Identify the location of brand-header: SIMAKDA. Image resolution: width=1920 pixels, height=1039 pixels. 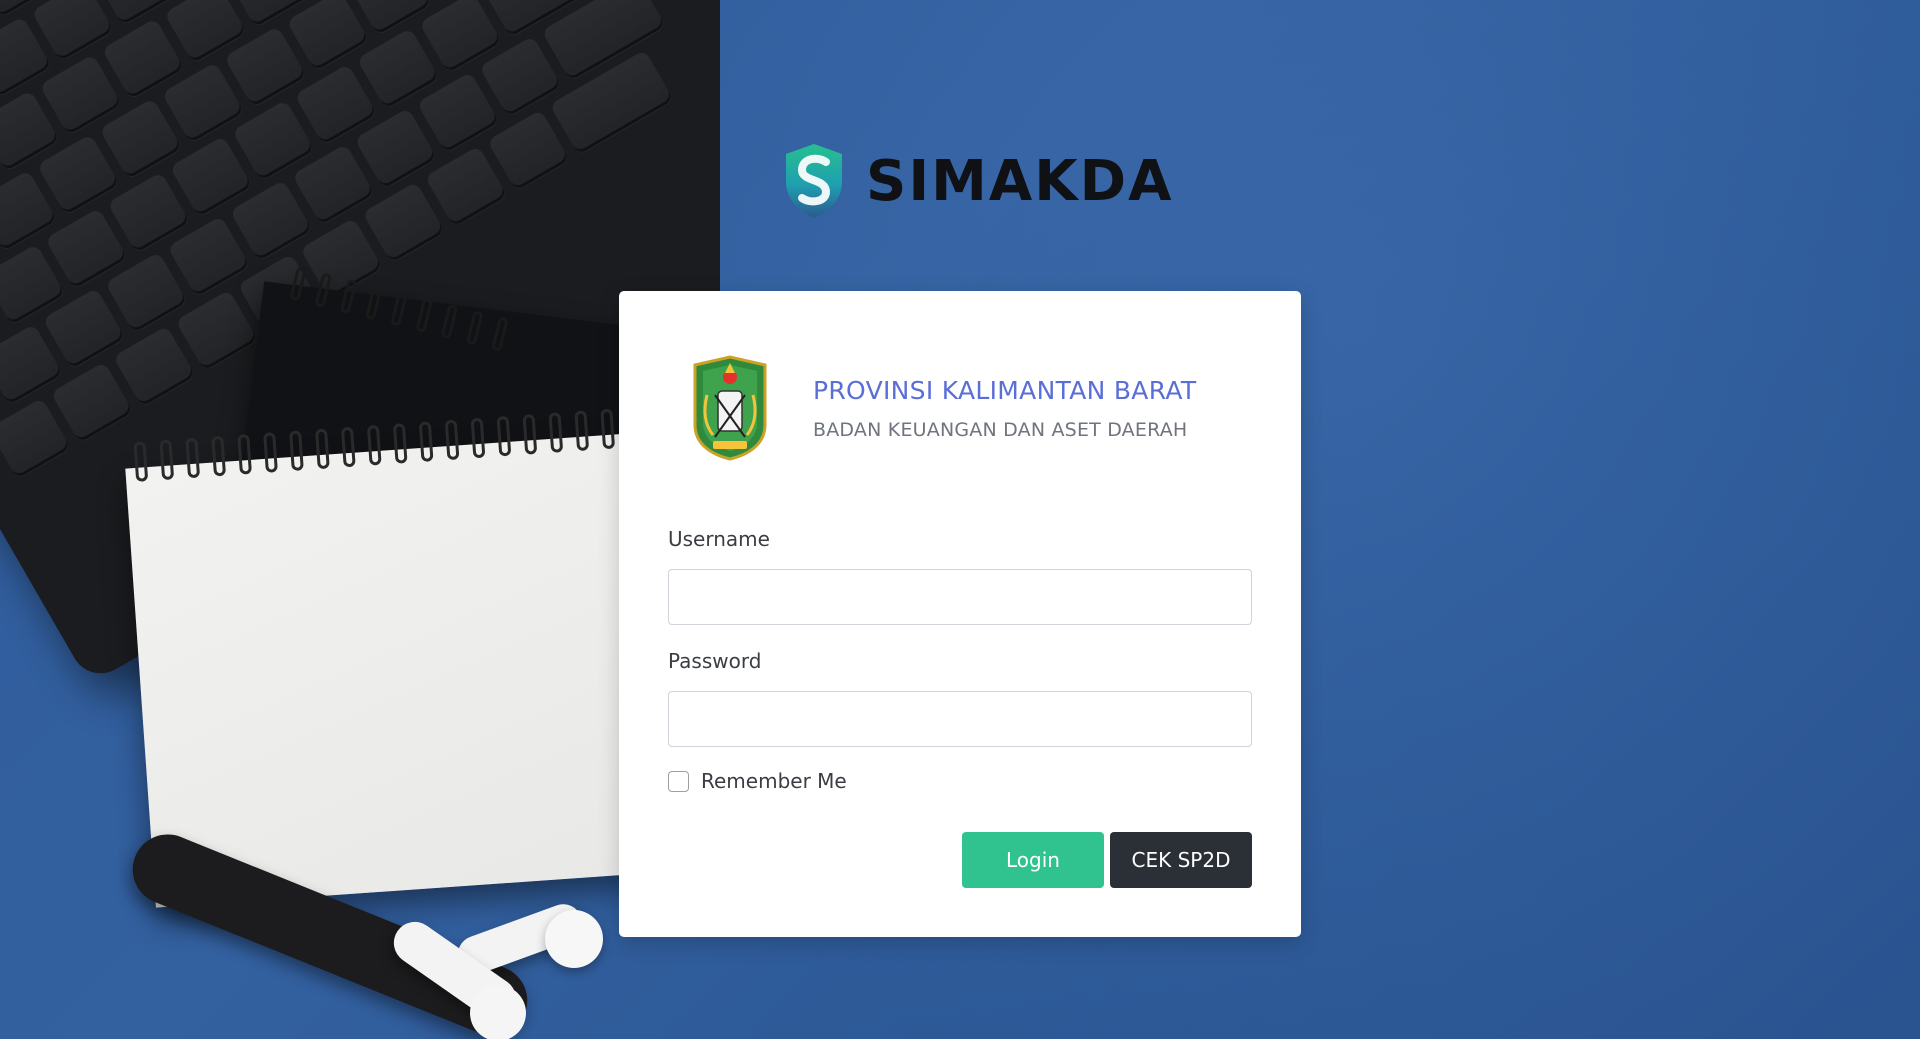
(977, 181).